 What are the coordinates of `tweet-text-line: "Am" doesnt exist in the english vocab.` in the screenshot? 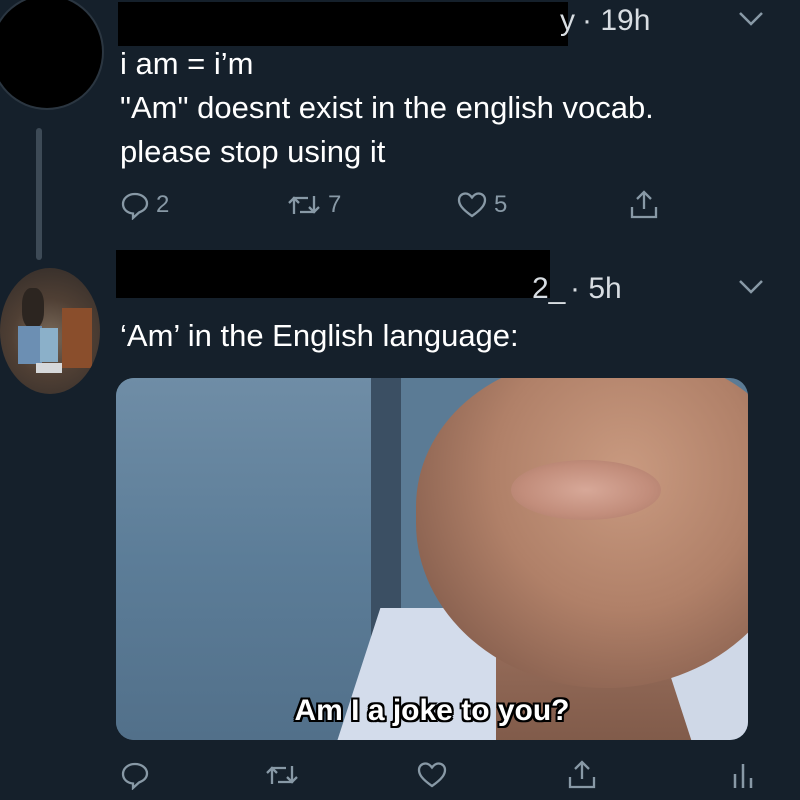 It's located at (387, 107).